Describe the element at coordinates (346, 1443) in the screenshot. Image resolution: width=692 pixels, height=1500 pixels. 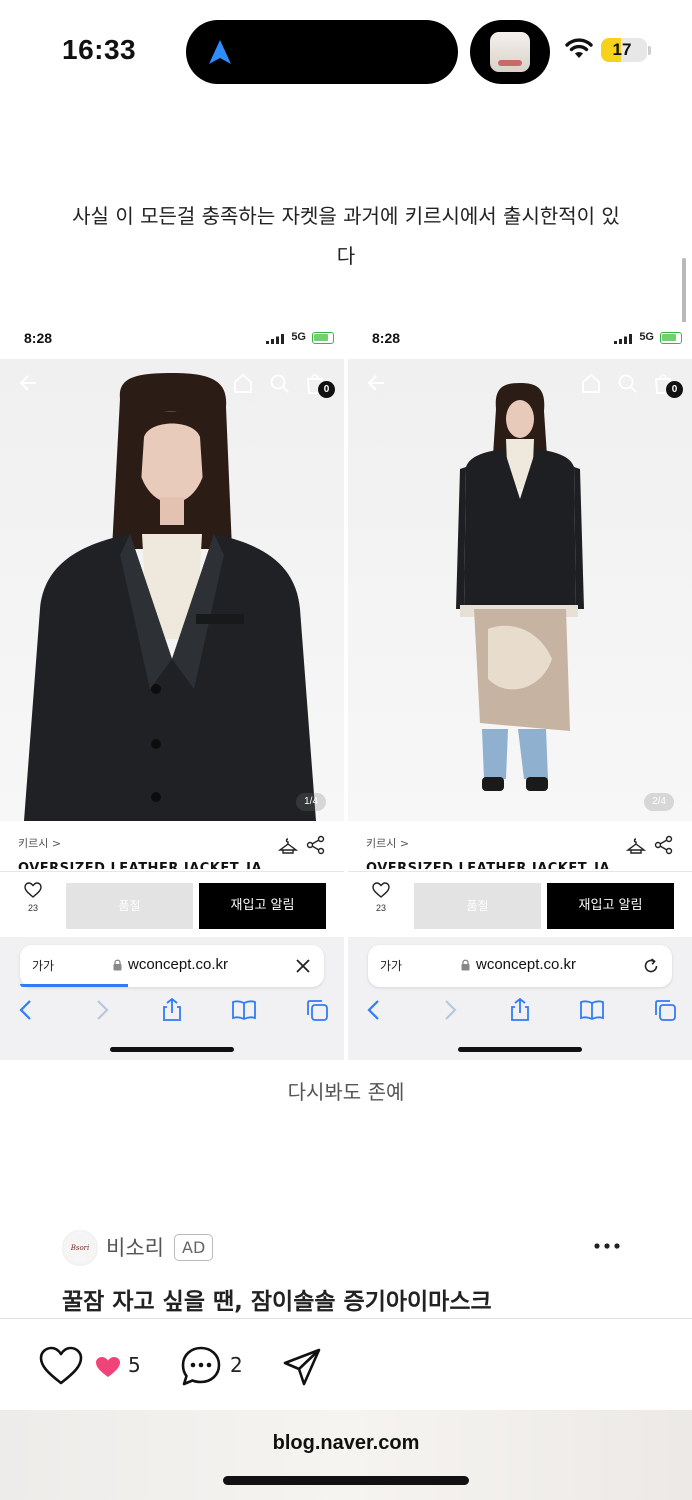
I see `page-host: blog.naver.com` at that location.